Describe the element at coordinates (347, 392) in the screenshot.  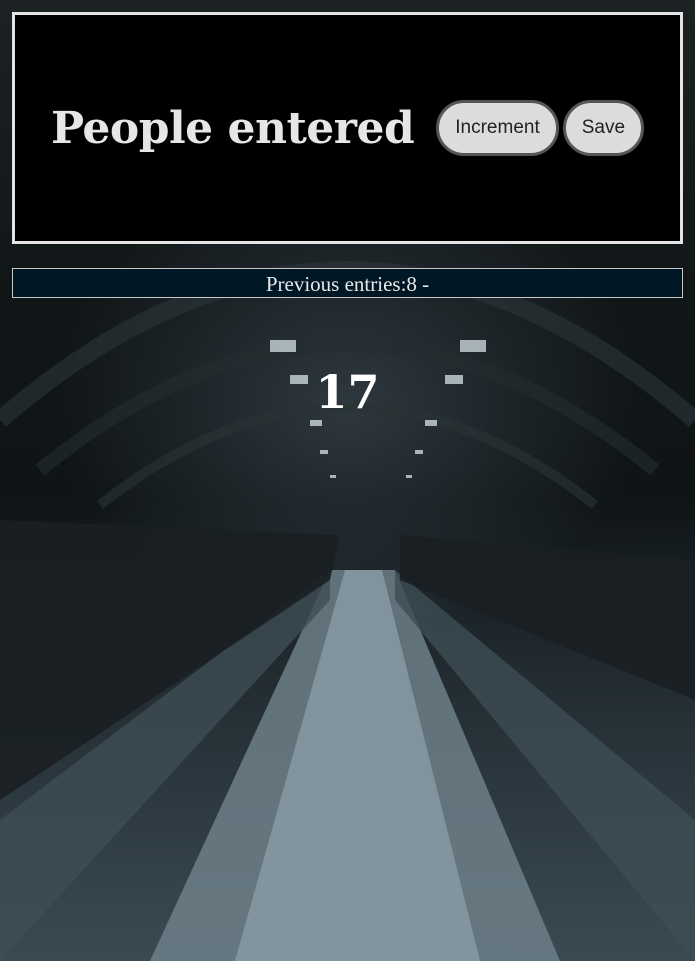
I see `counter-value: 17` at that location.